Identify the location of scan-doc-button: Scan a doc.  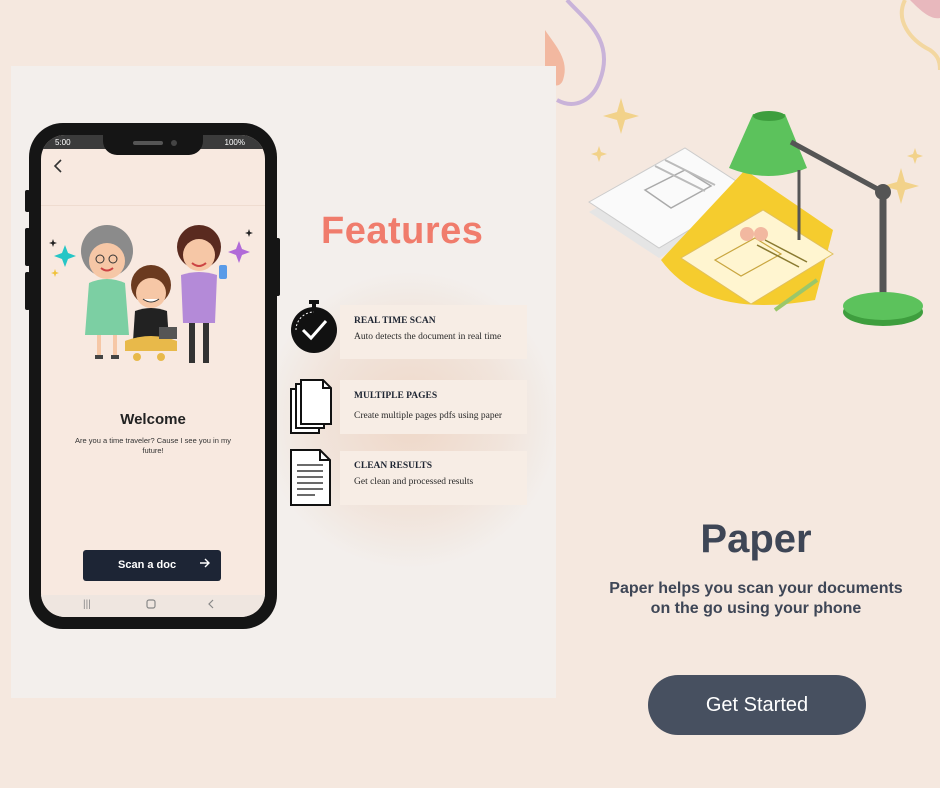
(152, 565).